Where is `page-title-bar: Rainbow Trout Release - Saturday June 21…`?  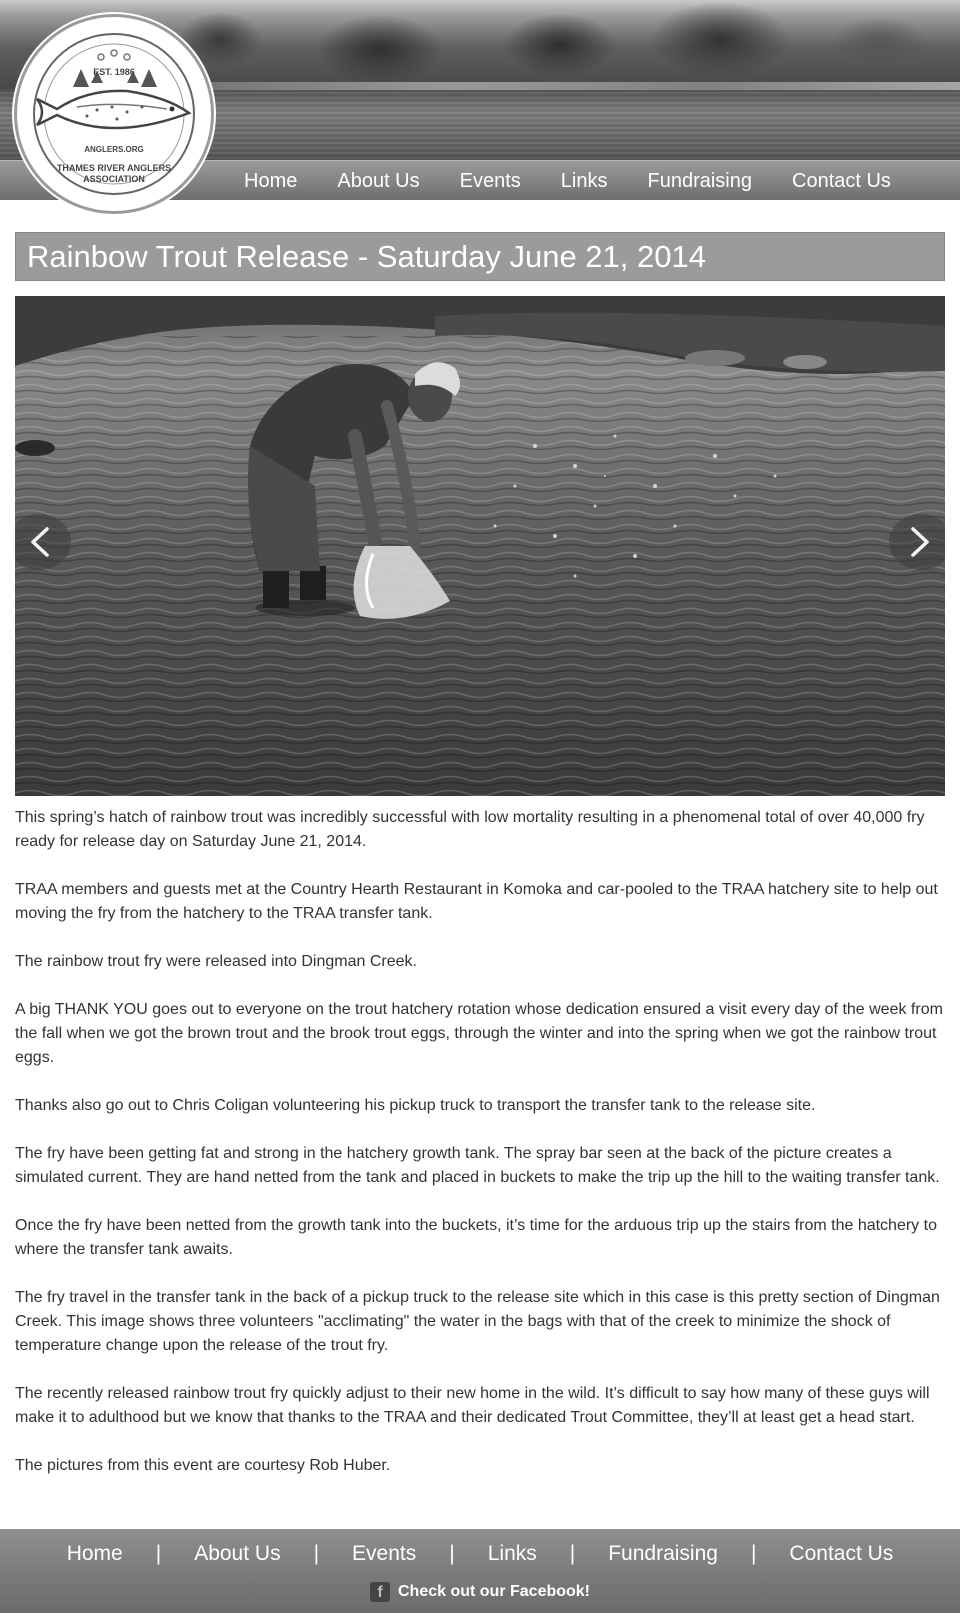 page-title-bar: Rainbow Trout Release - Saturday June 21… is located at coordinates (480, 256).